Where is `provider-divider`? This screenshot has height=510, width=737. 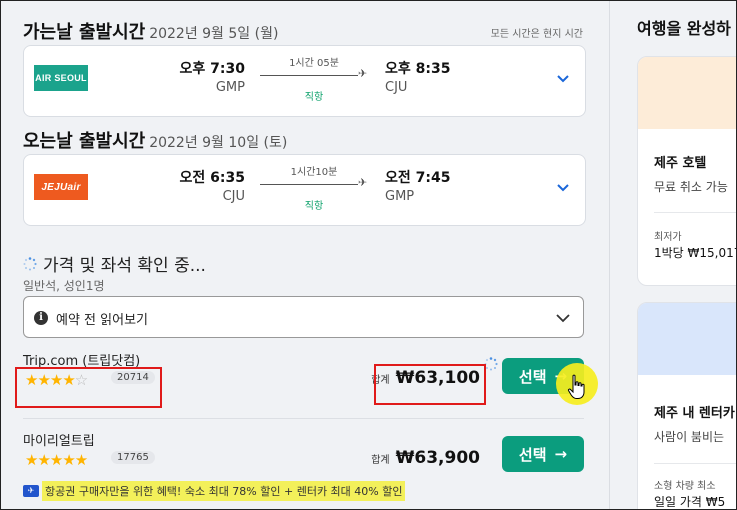 provider-divider is located at coordinates (303, 418).